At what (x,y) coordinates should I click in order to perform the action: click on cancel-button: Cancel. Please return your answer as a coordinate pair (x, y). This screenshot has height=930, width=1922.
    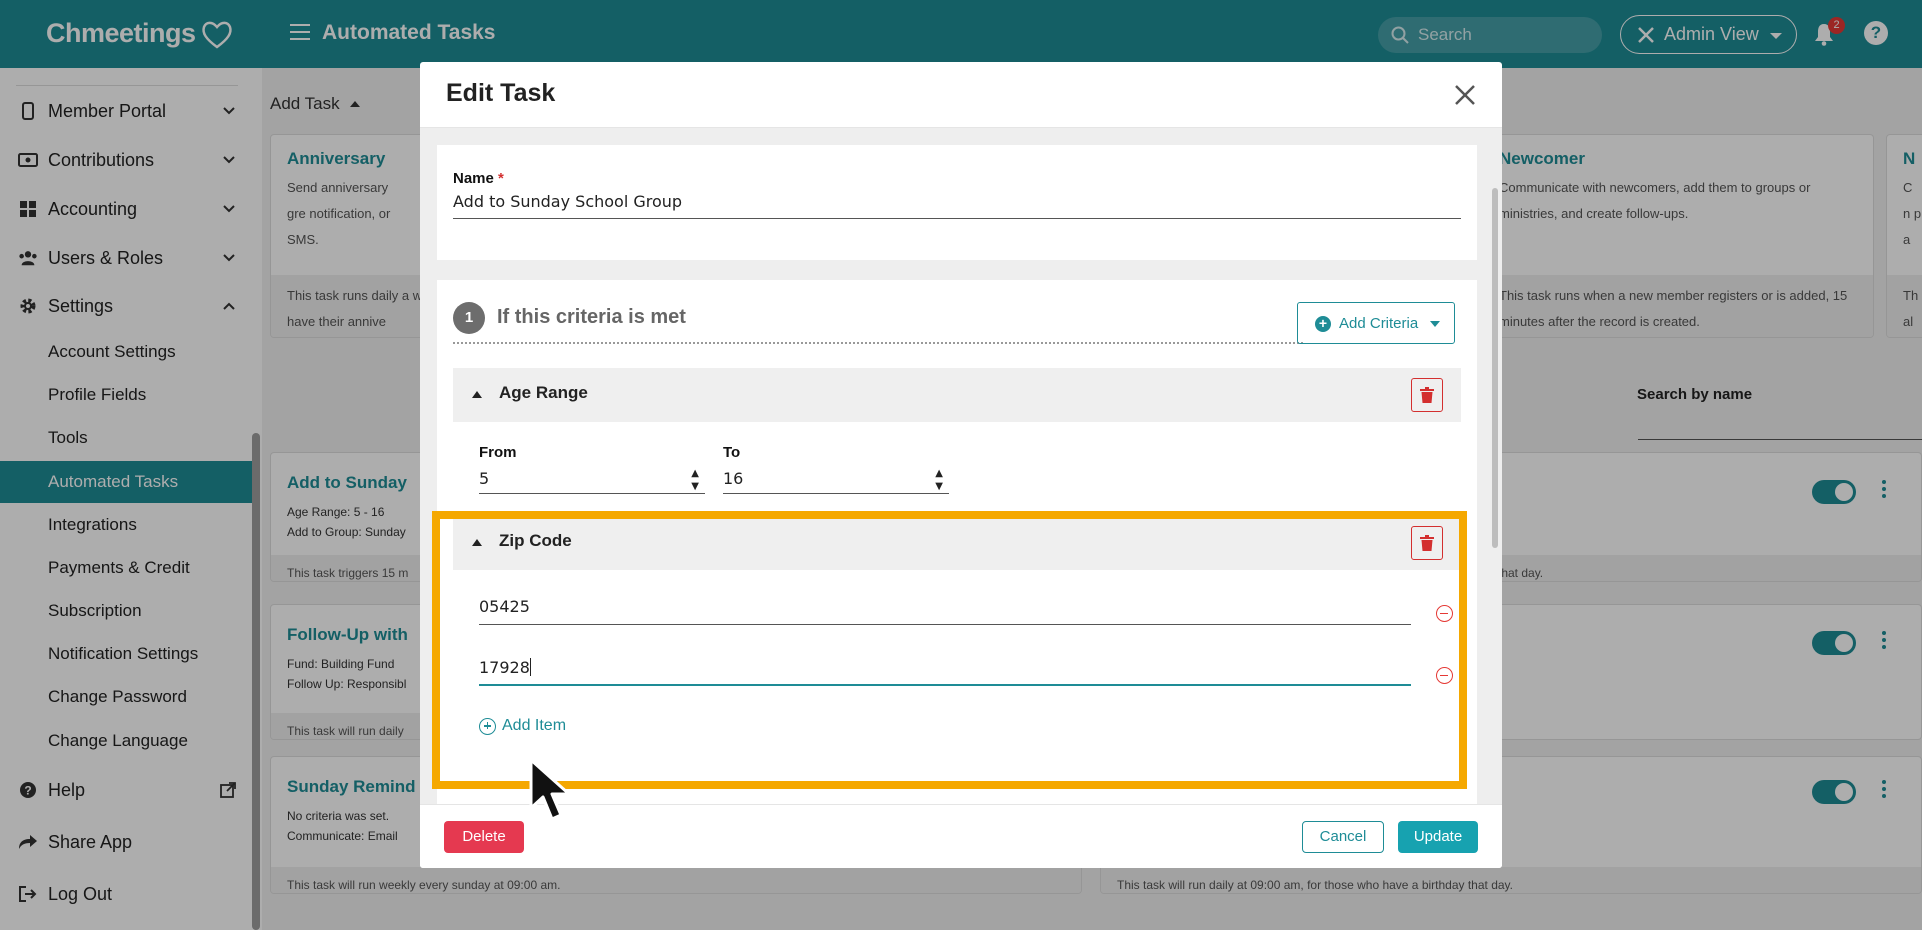
    Looking at the image, I should click on (1343, 837).